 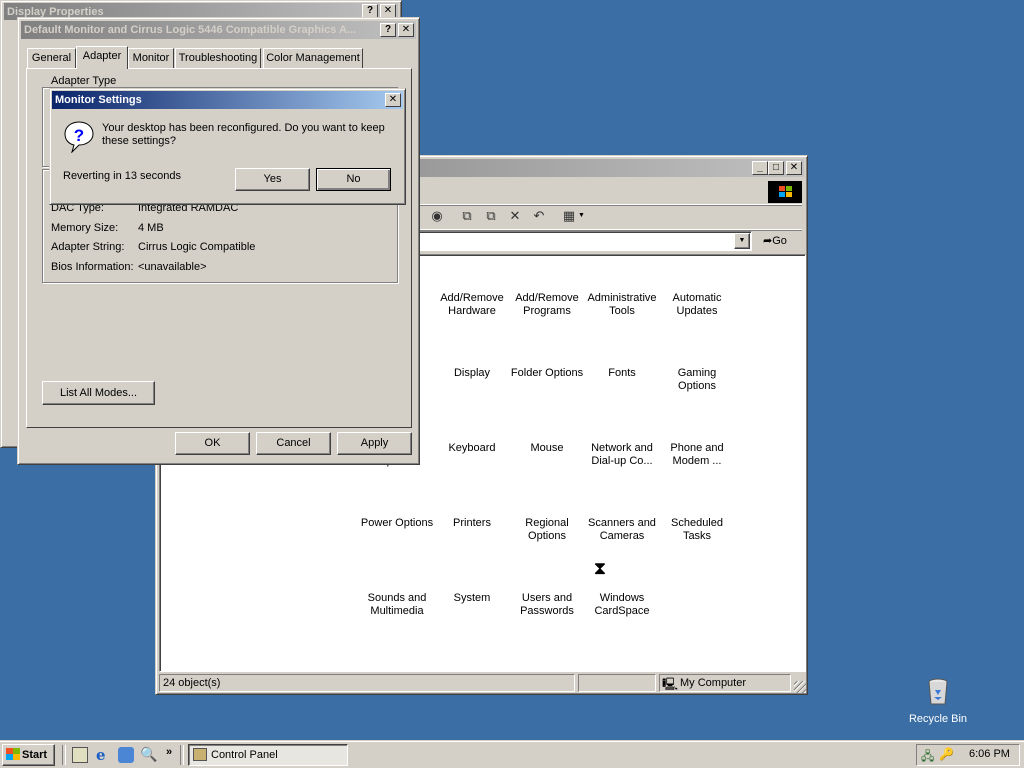 I want to click on system-tray: 🖧 🔑 6:06 PM, so click(x=968, y=755).